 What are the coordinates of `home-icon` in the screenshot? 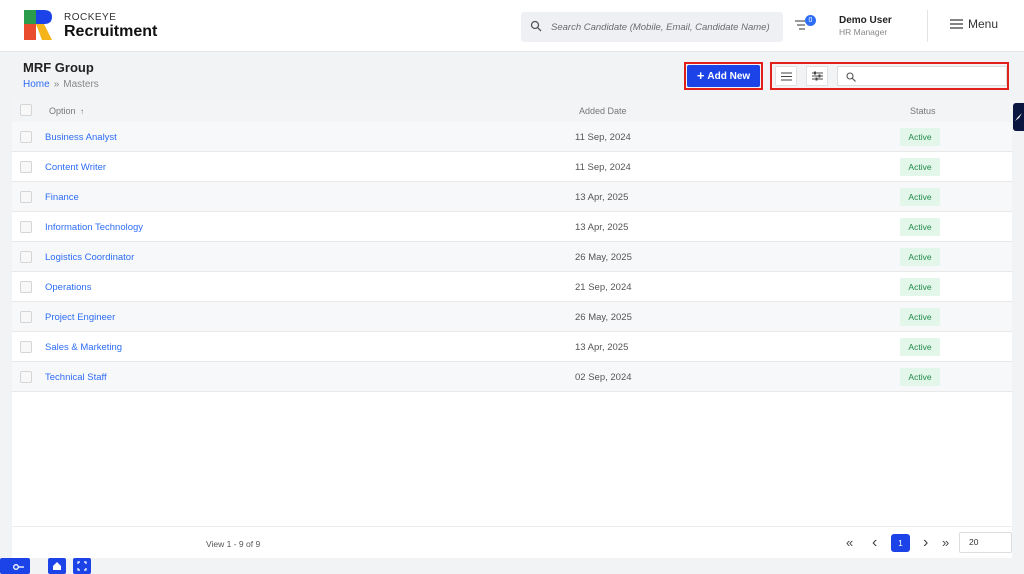 It's located at (57, 566).